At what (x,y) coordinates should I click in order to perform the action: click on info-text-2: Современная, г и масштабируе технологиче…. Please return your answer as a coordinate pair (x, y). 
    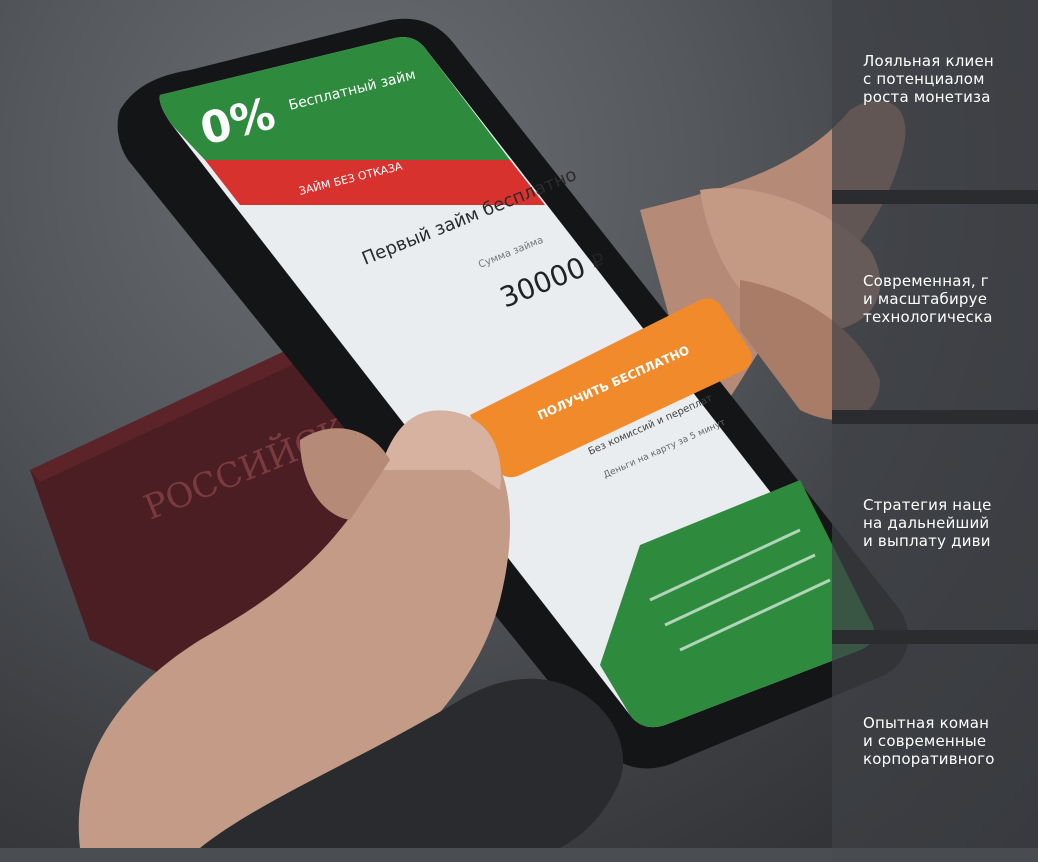
    Looking at the image, I should click on (928, 299).